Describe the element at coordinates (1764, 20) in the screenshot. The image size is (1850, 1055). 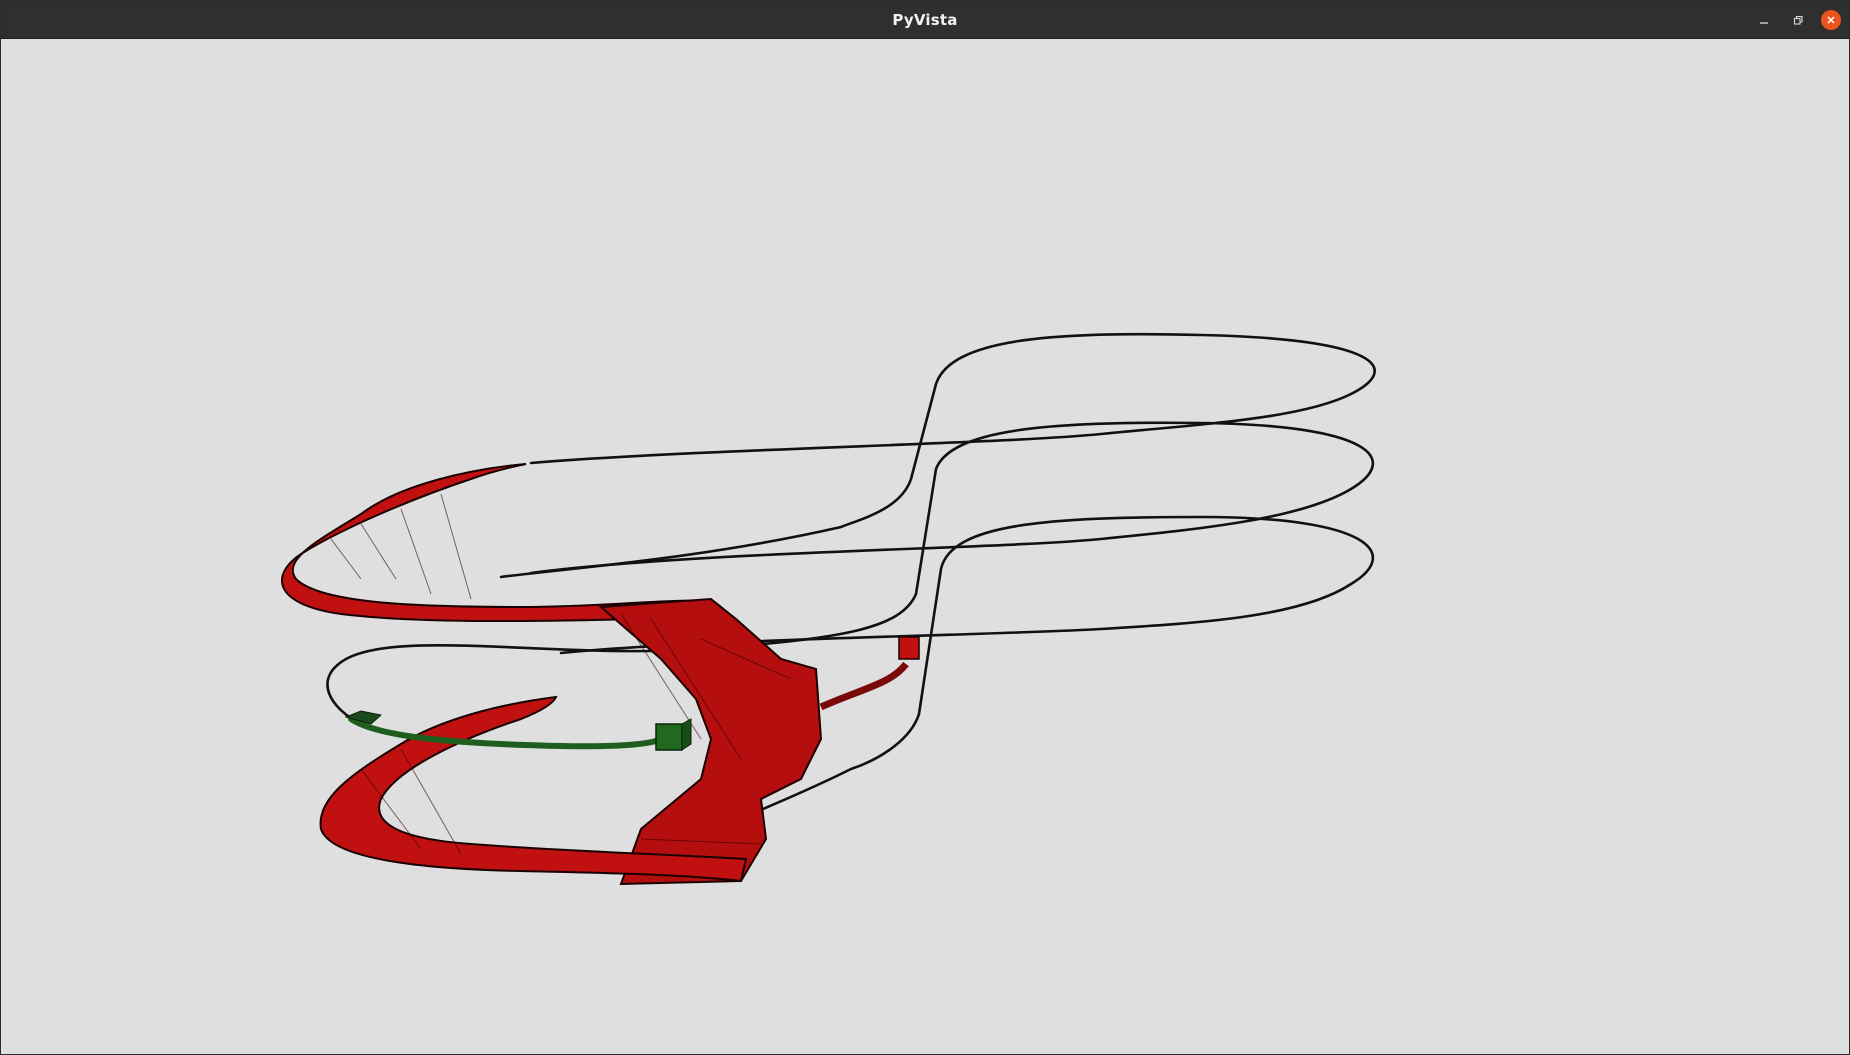
I see `minimize-button` at that location.